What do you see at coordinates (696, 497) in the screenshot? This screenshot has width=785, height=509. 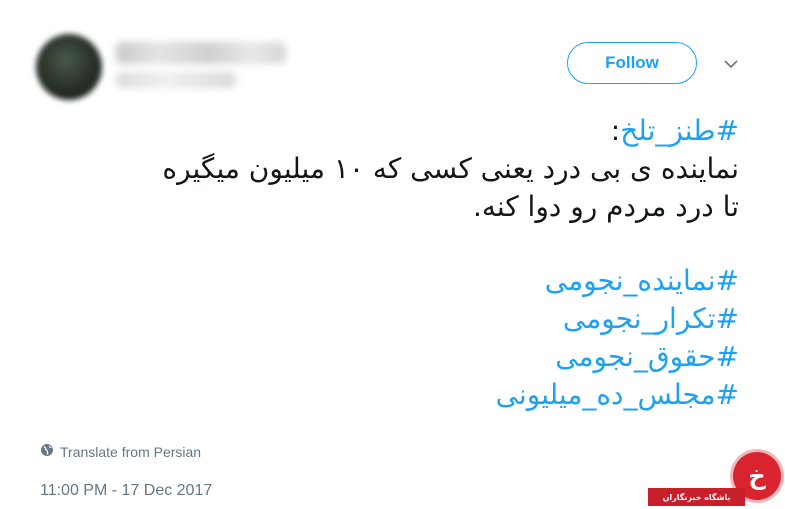 I see `watermark-label: باشگاه خبرنگاران` at bounding box center [696, 497].